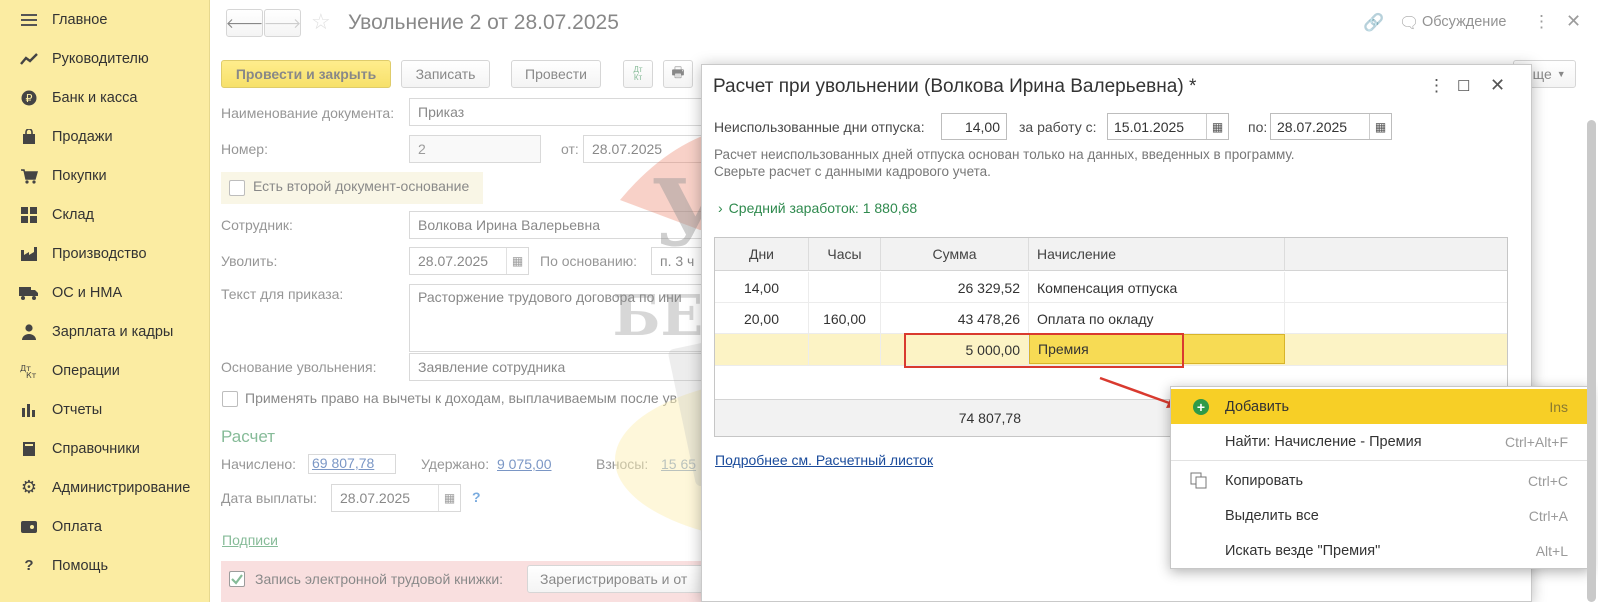  I want to click on table-row: 14,00 26 329,52 Компенсация отпуска, so click(1111, 287).